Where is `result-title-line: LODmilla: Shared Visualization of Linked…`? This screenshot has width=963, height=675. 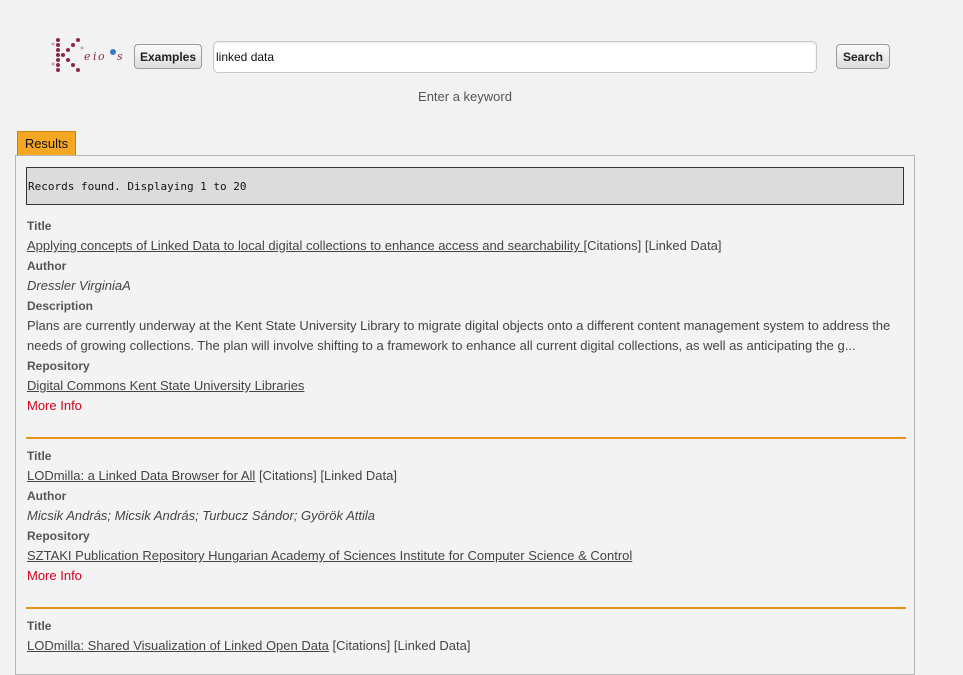 result-title-line: LODmilla: Shared Visualization of Linked… is located at coordinates (467, 646).